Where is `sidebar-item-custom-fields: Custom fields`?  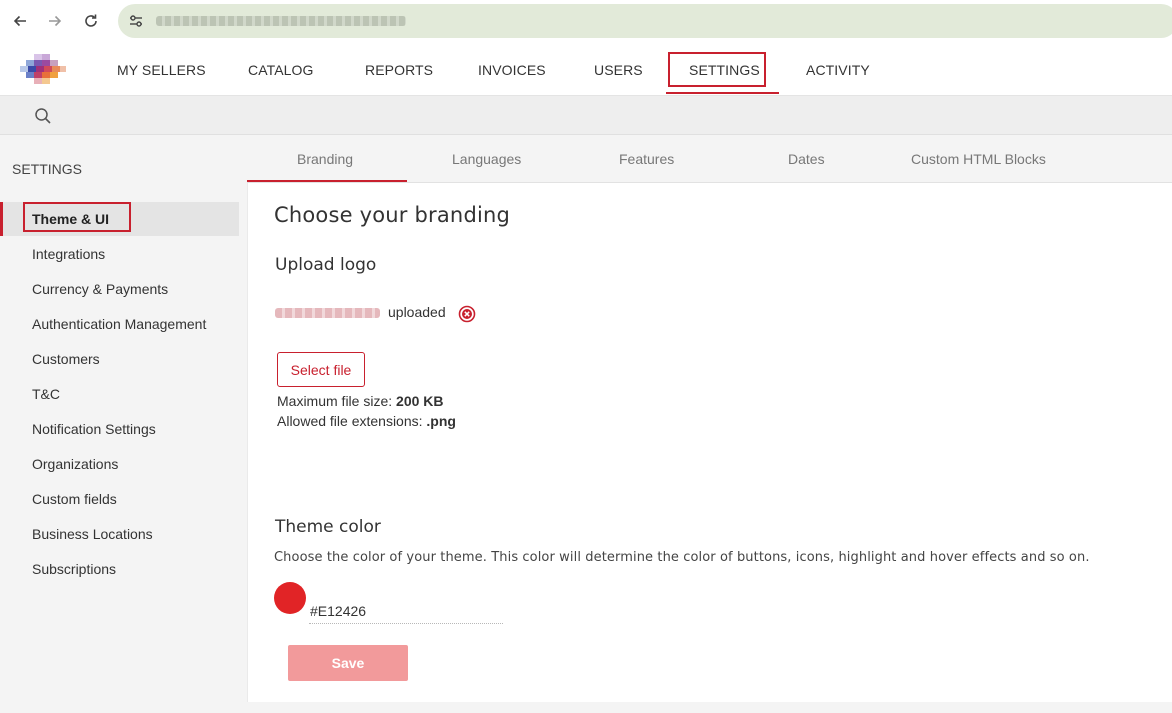
sidebar-item-custom-fields: Custom fields is located at coordinates (74, 499).